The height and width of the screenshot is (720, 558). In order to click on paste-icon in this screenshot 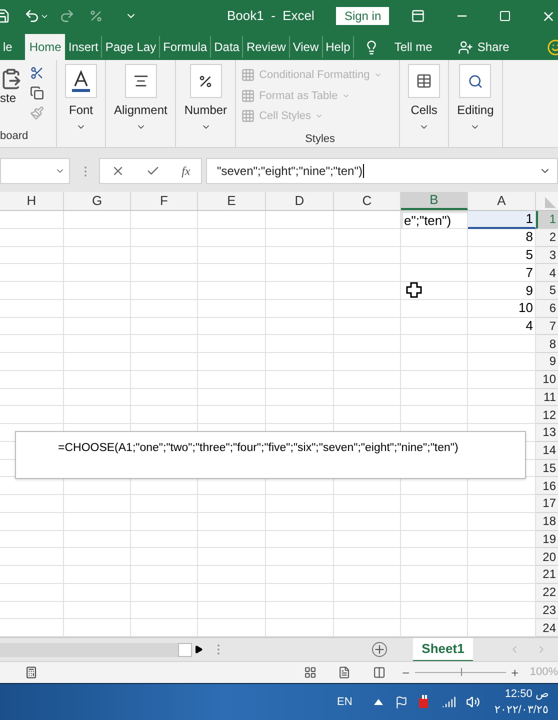, I will do `click(11, 79)`.